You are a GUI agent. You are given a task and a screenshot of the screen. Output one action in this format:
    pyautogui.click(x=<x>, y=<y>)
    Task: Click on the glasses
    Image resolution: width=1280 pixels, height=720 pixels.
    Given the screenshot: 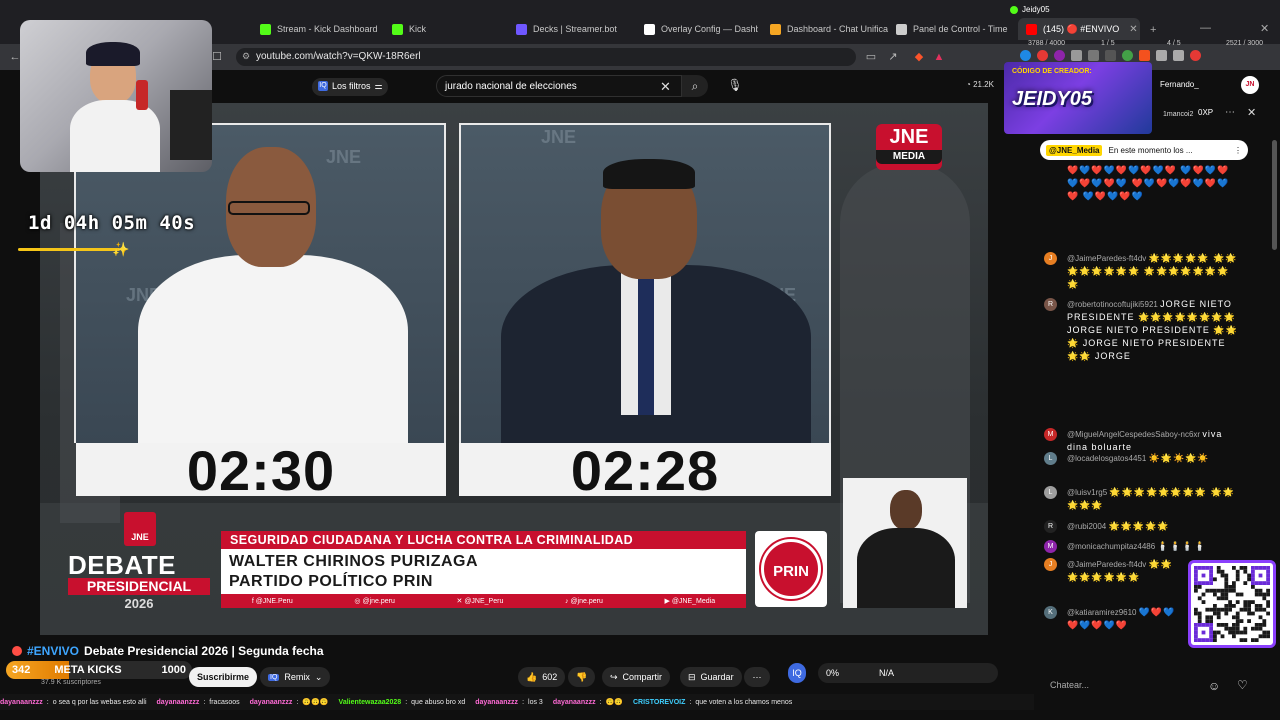 What is the action you would take?
    pyautogui.click(x=269, y=208)
    